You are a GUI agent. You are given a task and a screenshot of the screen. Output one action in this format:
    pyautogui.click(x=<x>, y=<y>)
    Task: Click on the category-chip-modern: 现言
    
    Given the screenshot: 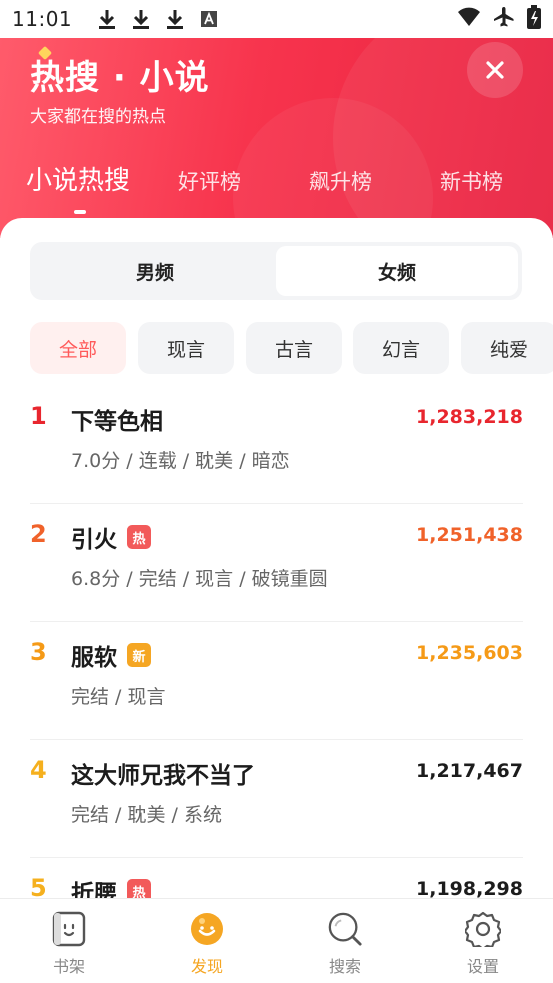 What is the action you would take?
    pyautogui.click(x=186, y=348)
    